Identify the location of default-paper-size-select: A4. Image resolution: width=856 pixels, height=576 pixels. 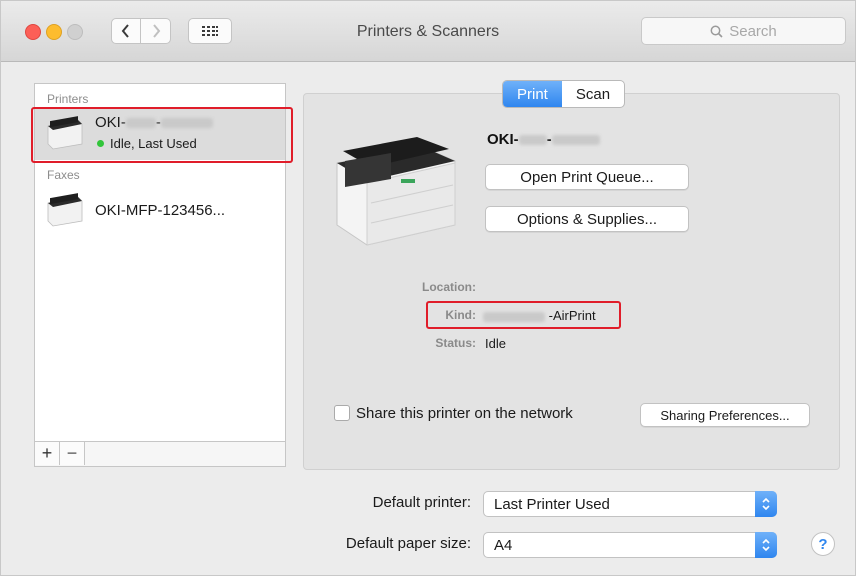
(630, 545).